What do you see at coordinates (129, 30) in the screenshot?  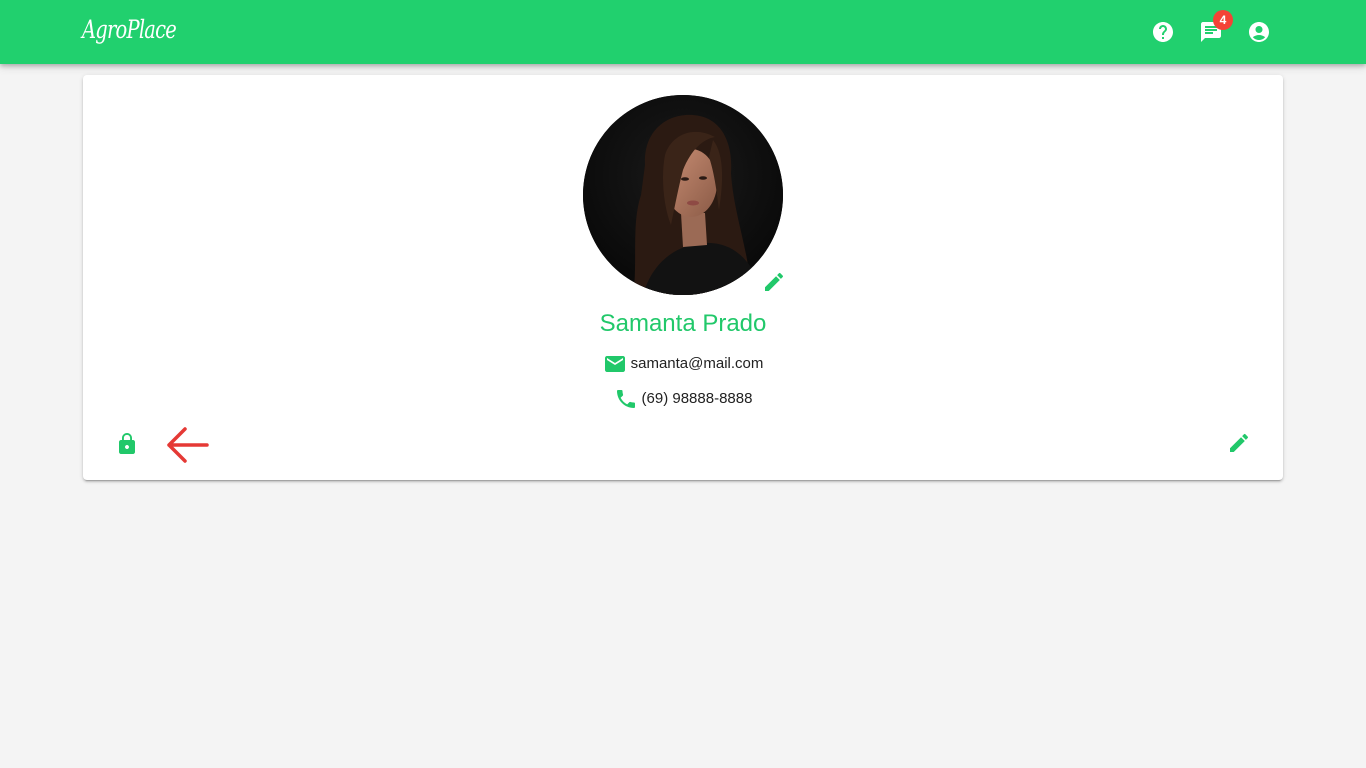 I see `app-logo: AgroPlace` at bounding box center [129, 30].